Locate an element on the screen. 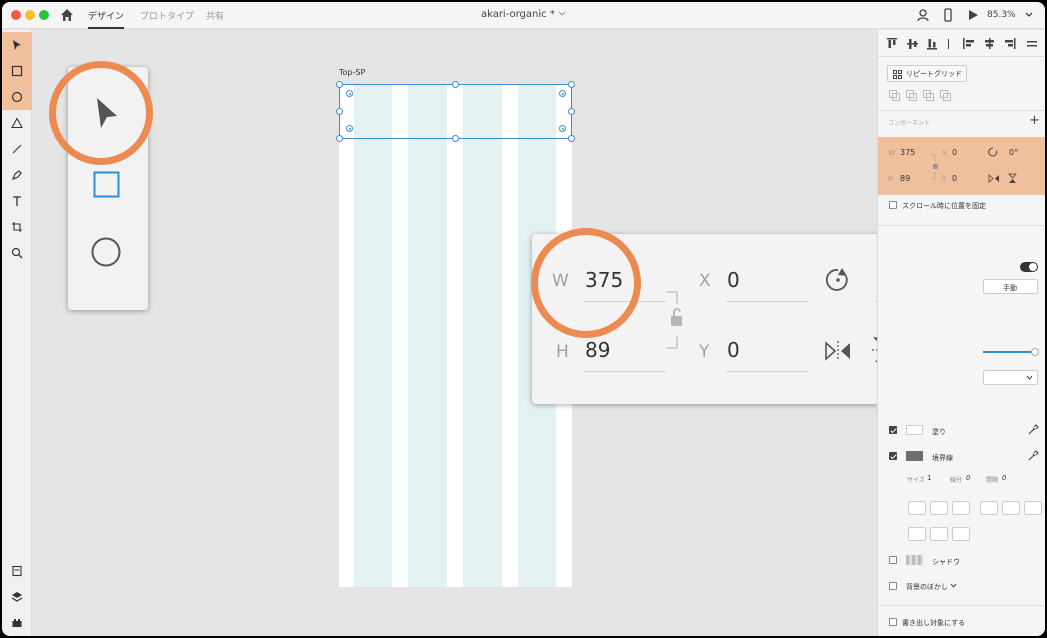 The height and width of the screenshot is (638, 1047). play-icon is located at coordinates (973, 15).